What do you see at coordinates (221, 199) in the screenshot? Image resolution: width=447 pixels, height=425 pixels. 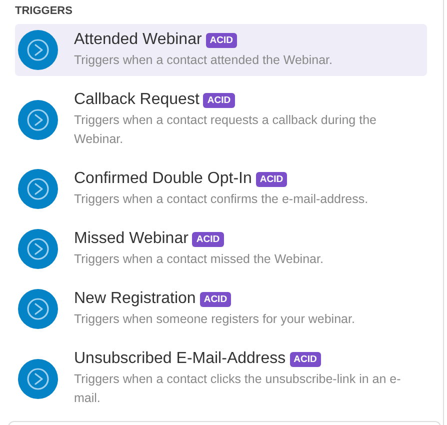 I see `trigger-description: Triggers when a contact confirms the e-mail-address.` at bounding box center [221, 199].